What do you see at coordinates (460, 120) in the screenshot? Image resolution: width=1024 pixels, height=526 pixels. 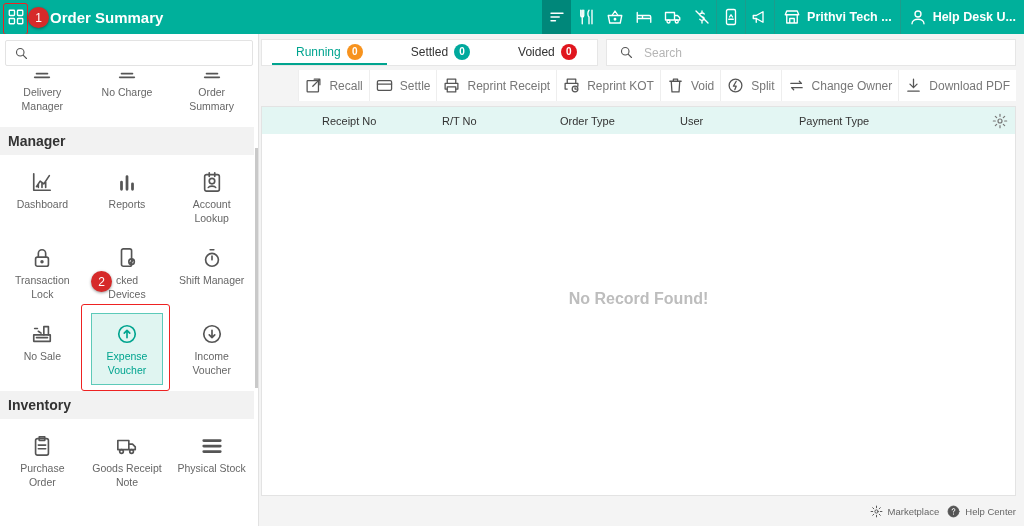 I see `column-header: R/T No` at bounding box center [460, 120].